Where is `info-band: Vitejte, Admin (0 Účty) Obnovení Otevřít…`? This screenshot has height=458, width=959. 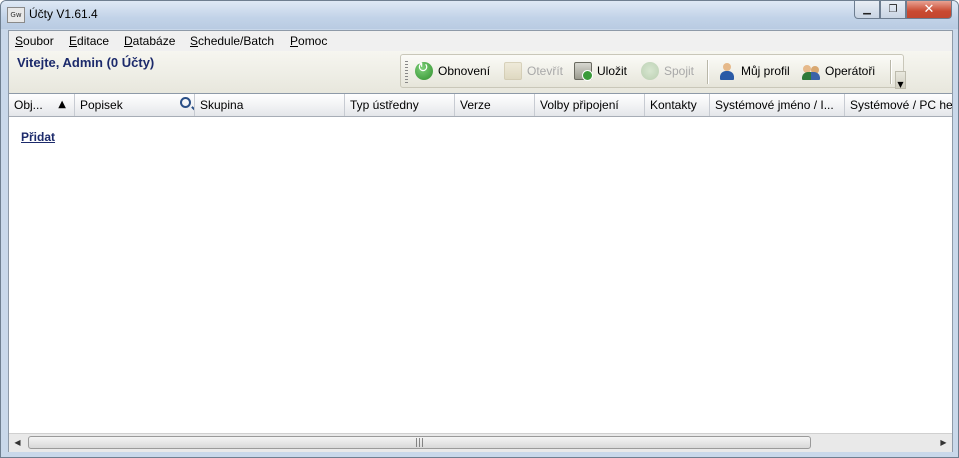 info-band: Vitejte, Admin (0 Účty) Obnovení Otevřít… is located at coordinates (480, 72).